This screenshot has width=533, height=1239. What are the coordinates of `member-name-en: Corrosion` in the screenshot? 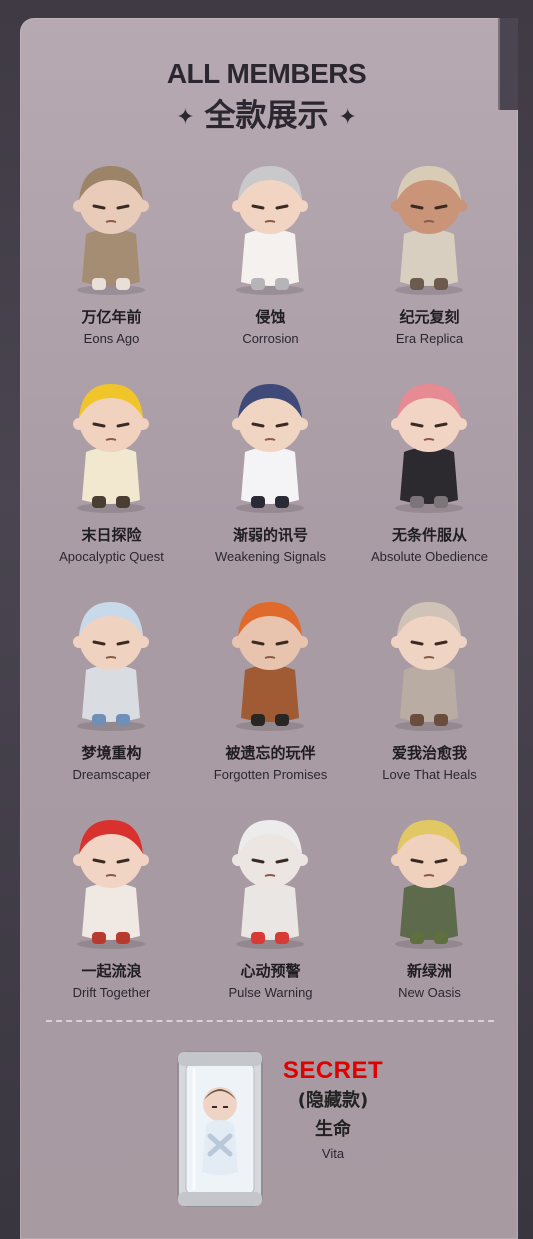 It's located at (270, 338).